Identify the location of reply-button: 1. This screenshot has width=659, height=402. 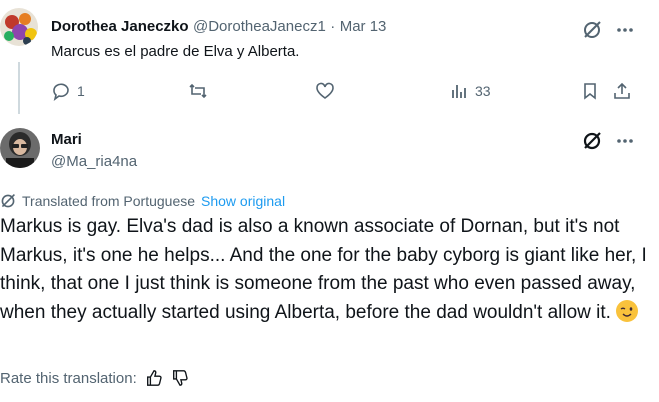
(68, 91).